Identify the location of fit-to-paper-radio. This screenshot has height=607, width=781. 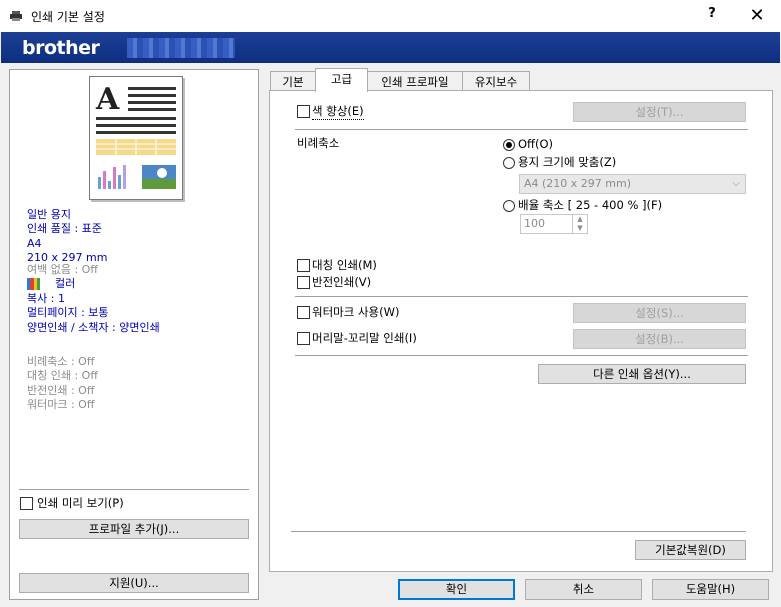
(509, 163).